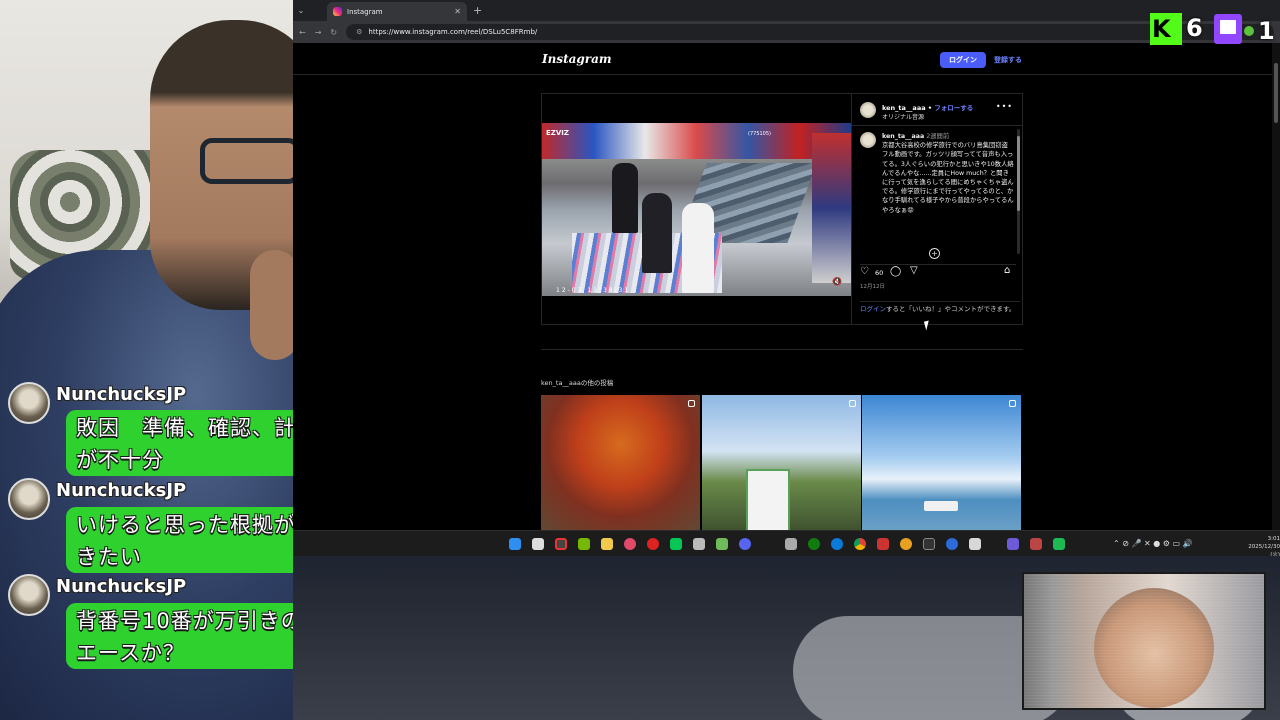 The width and height of the screenshot is (1280, 720). What do you see at coordinates (365, 11) in the screenshot?
I see `tab-title: Instagram` at bounding box center [365, 11].